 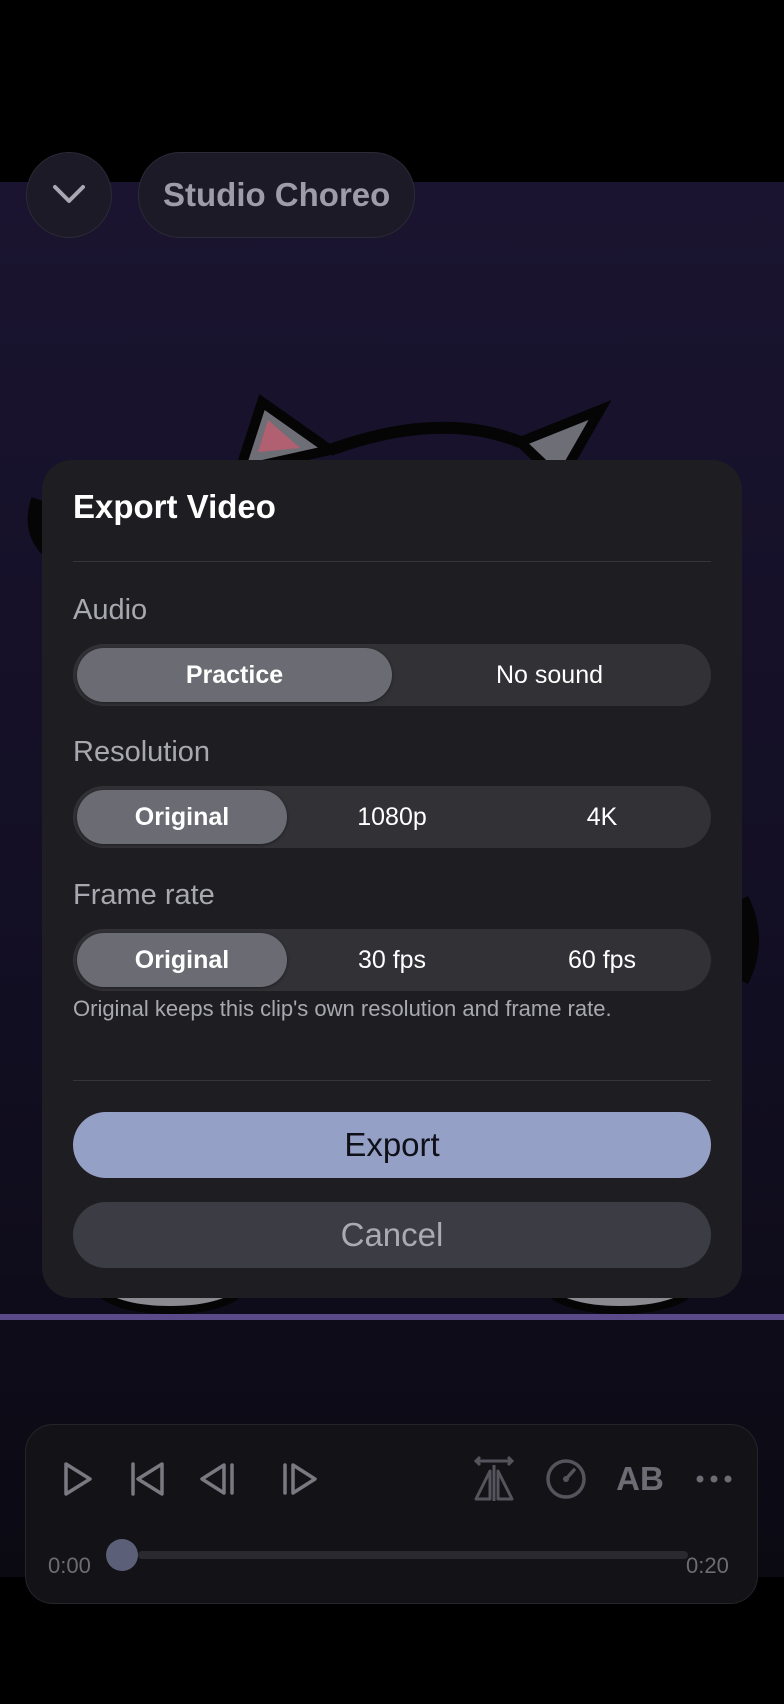 What do you see at coordinates (392, 1235) in the screenshot?
I see `cancel-button: Cancel` at bounding box center [392, 1235].